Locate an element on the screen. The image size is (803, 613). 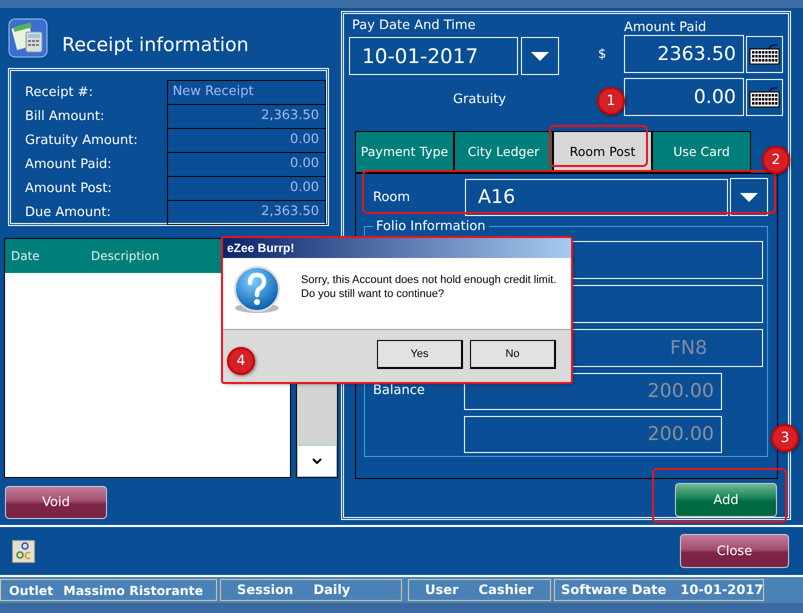
step-badge: 3 is located at coordinates (785, 438).